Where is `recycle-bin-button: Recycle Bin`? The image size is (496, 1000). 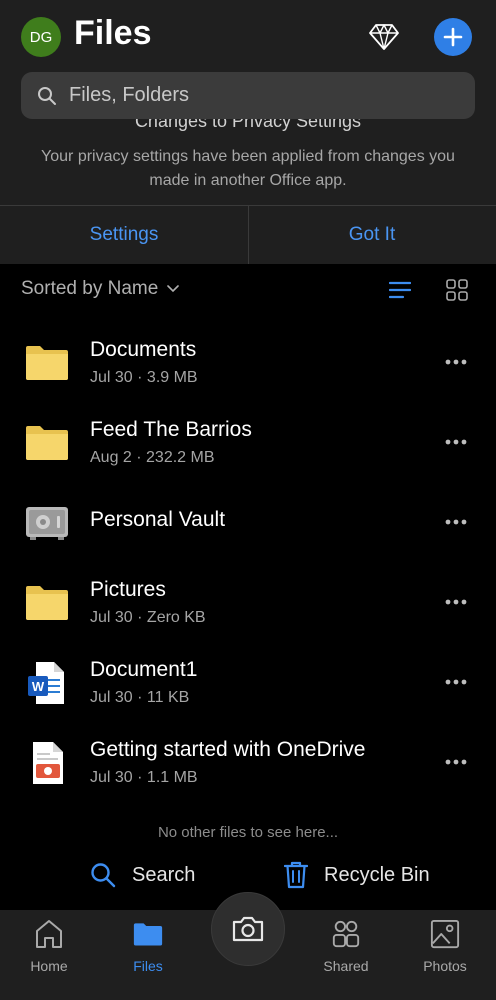 recycle-bin-button: Recycle Bin is located at coordinates (357, 875).